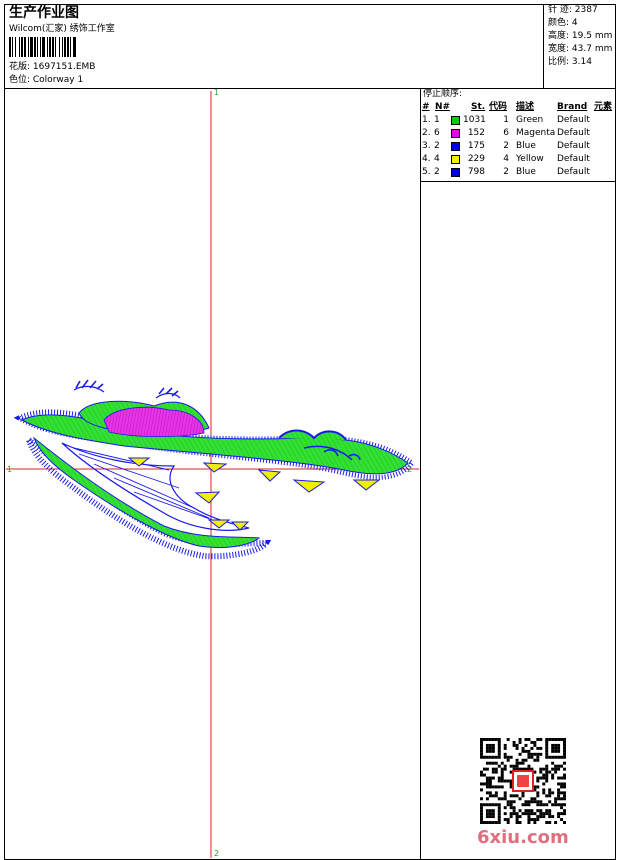 The width and height of the screenshot is (620, 860). I want to click on row-5-code: 2, so click(506, 172).